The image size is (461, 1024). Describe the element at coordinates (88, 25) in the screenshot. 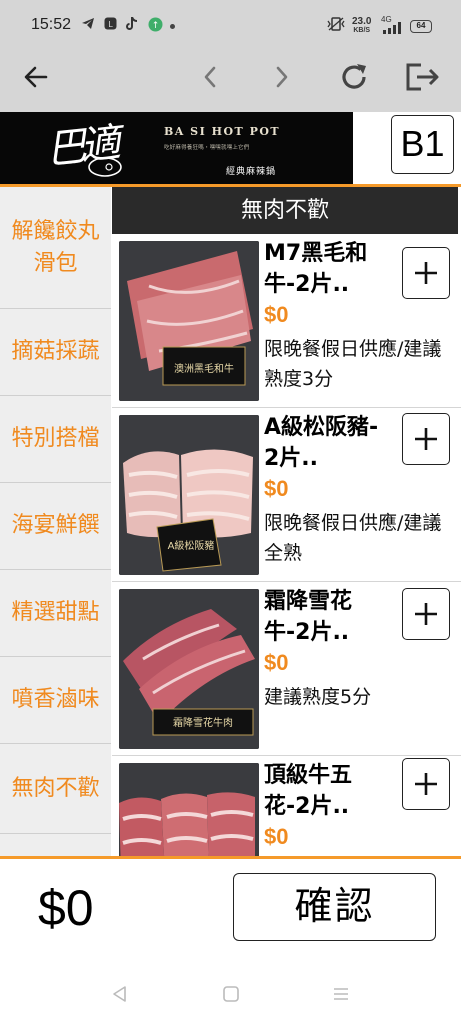

I see `telegram-icon` at that location.